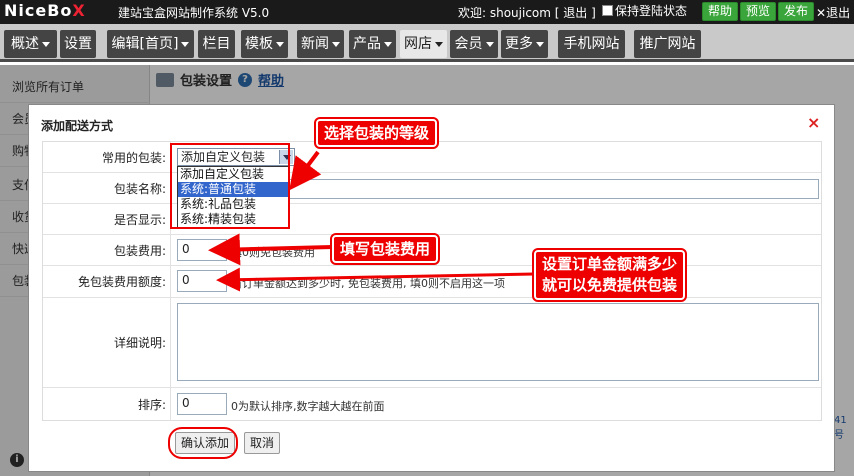  What do you see at coordinates (107, 188) in the screenshot?
I see `package-name-label: 包装名称:` at bounding box center [107, 188].